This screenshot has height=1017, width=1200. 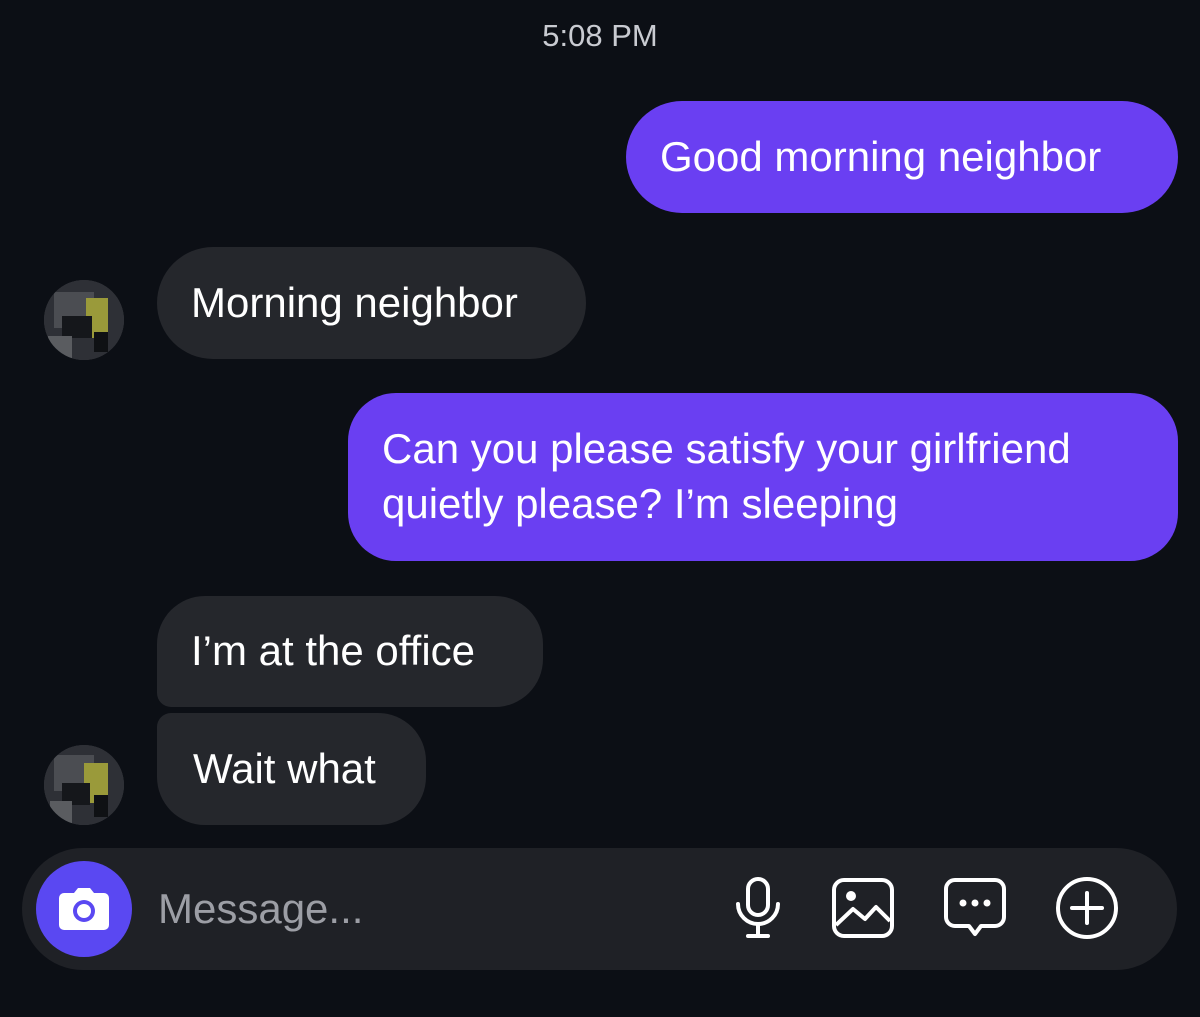 What do you see at coordinates (418, 909) in the screenshot?
I see `message-input` at bounding box center [418, 909].